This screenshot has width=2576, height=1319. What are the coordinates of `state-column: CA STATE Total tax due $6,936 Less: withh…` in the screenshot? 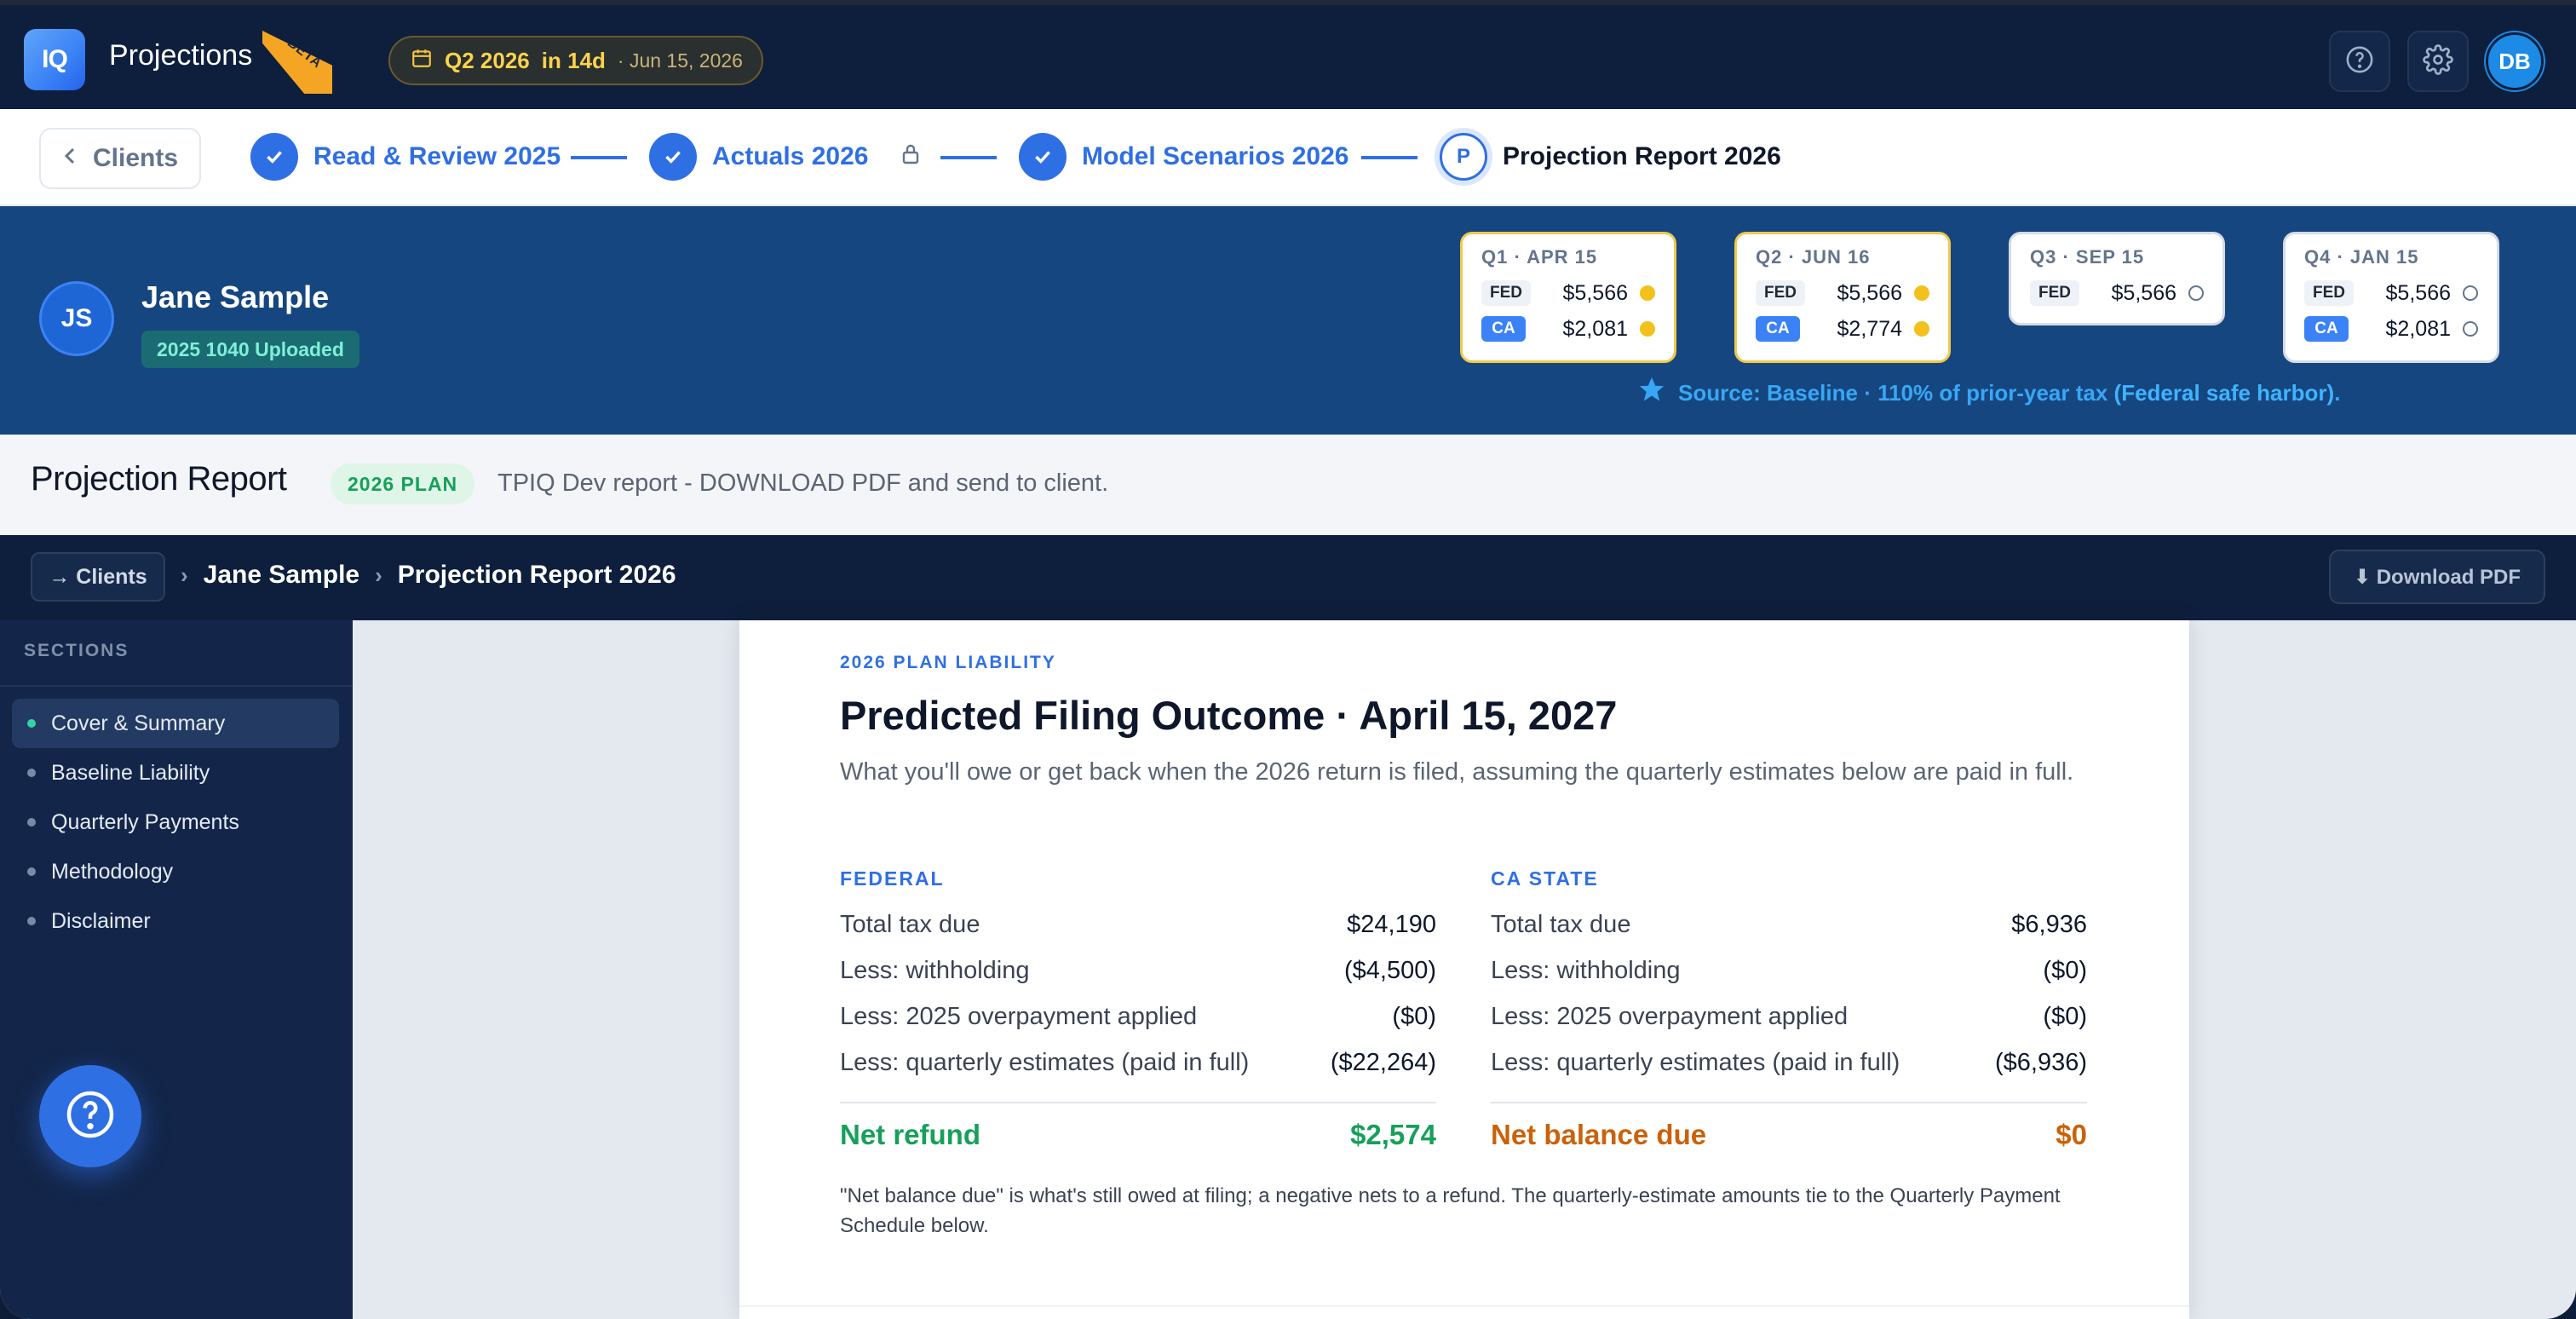 It's located at (1789, 1009).